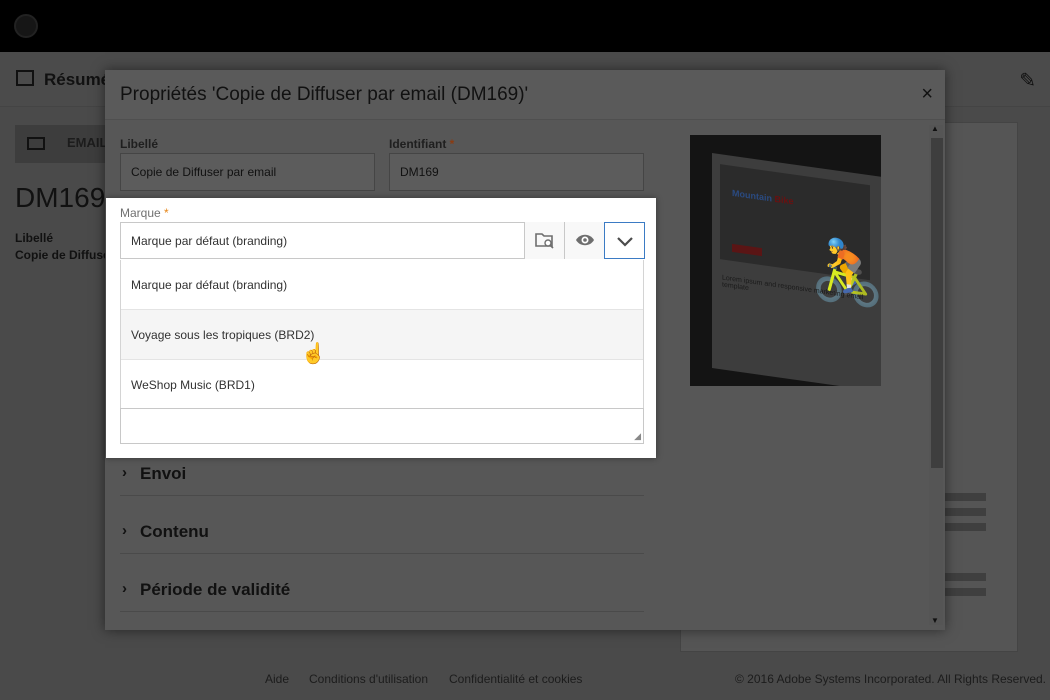  What do you see at coordinates (382, 285) in the screenshot?
I see `dropdown-option: Marque par défaut (branding)` at bounding box center [382, 285].